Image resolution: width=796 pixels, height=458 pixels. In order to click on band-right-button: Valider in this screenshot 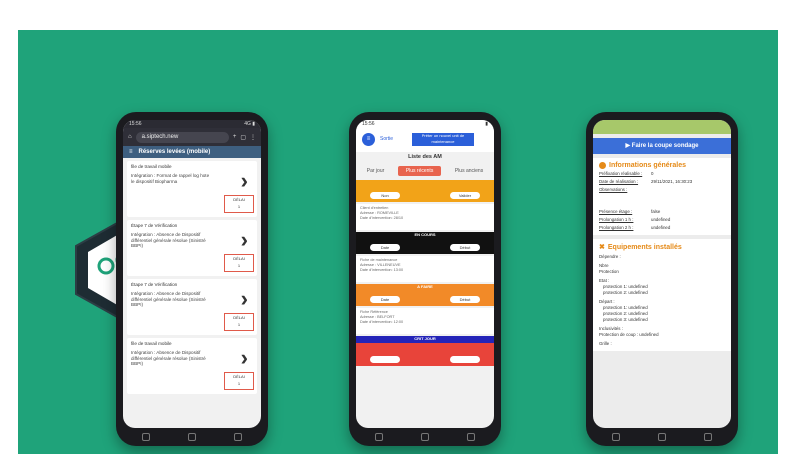, I will do `click(465, 195)`.